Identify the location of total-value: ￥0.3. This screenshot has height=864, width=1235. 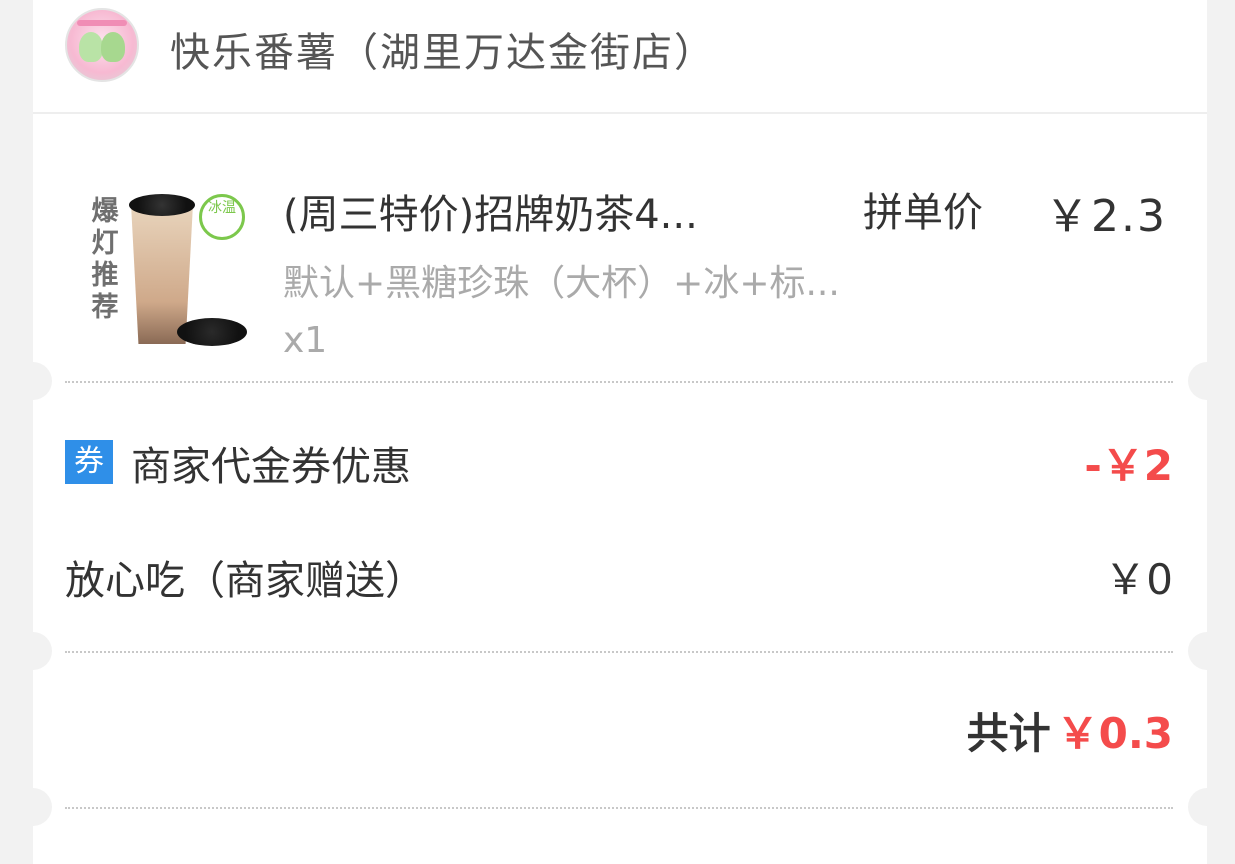
(1114, 733).